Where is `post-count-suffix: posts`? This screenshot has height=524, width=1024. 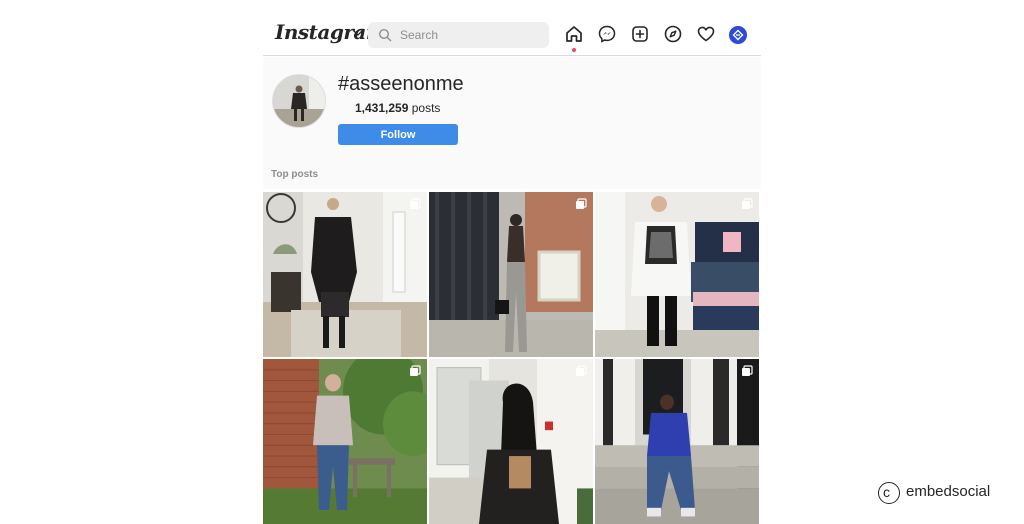 post-count-suffix: posts is located at coordinates (424, 108).